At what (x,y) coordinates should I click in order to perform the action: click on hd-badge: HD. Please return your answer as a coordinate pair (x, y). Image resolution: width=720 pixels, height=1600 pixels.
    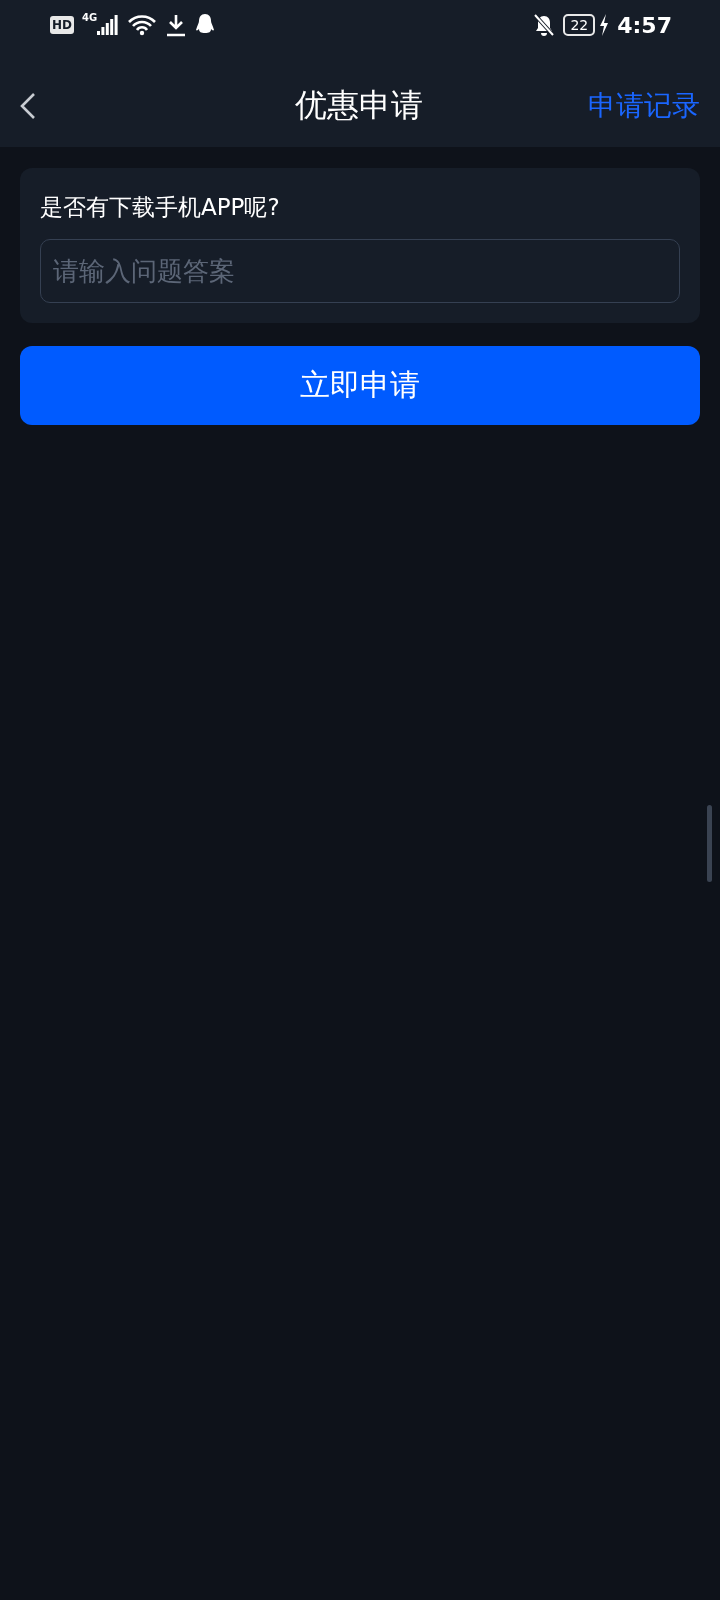
    Looking at the image, I should click on (62, 25).